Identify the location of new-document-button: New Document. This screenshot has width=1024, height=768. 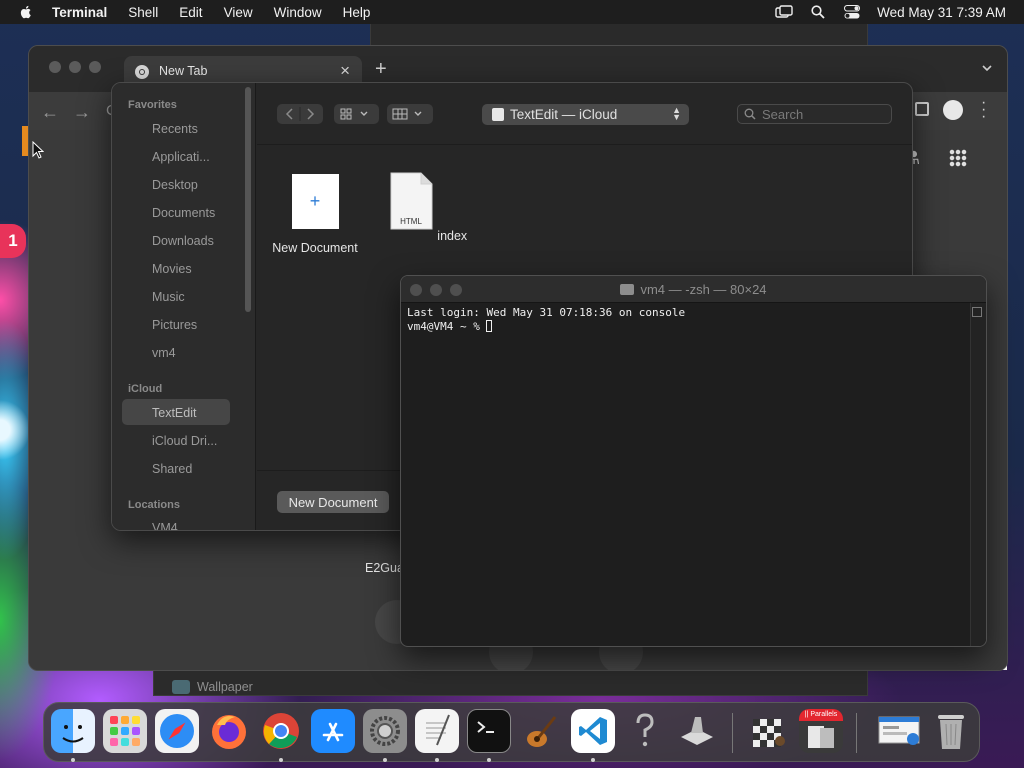
(333, 502).